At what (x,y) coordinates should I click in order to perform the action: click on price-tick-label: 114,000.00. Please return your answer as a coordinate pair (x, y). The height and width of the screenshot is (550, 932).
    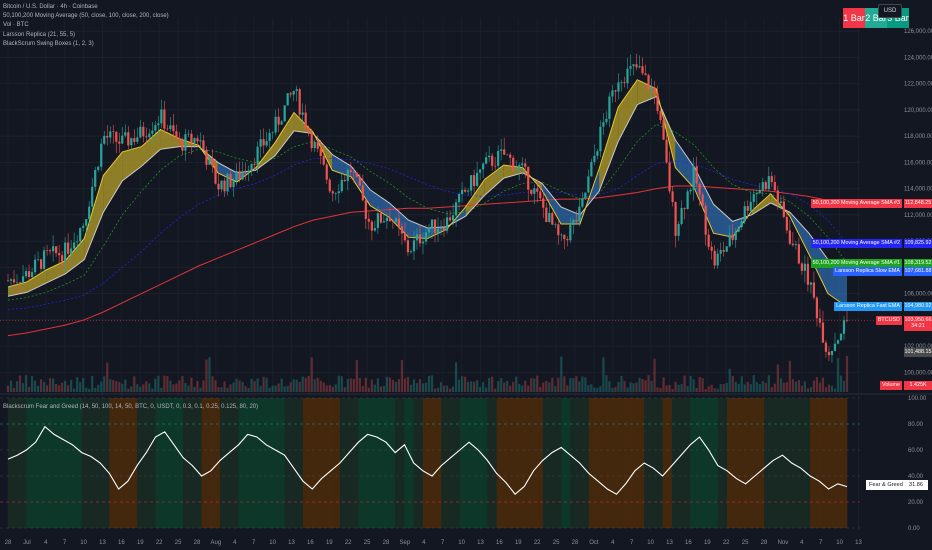
    Looking at the image, I should click on (918, 190).